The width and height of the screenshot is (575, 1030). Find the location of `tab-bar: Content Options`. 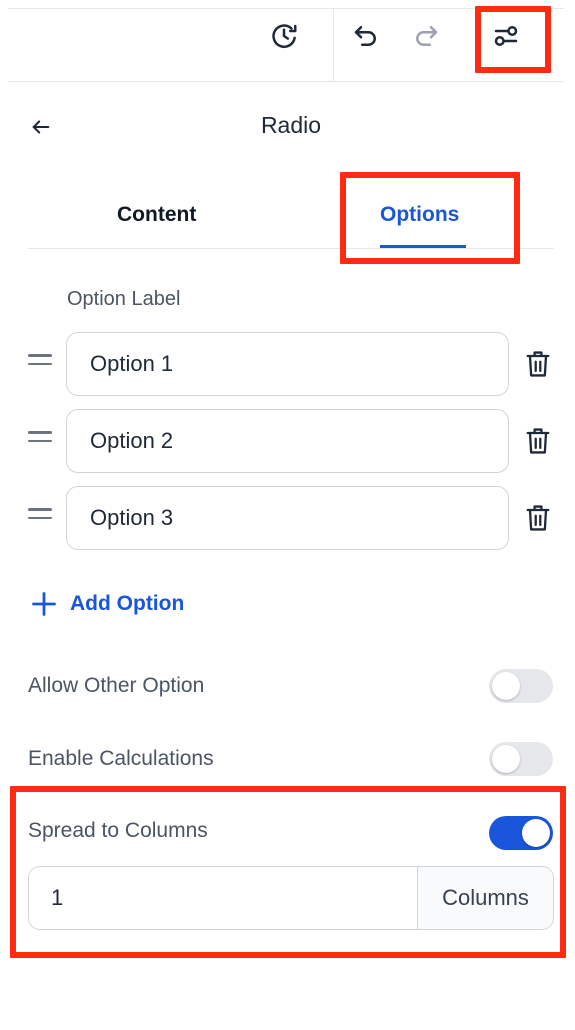

tab-bar: Content Options is located at coordinates (291, 218).